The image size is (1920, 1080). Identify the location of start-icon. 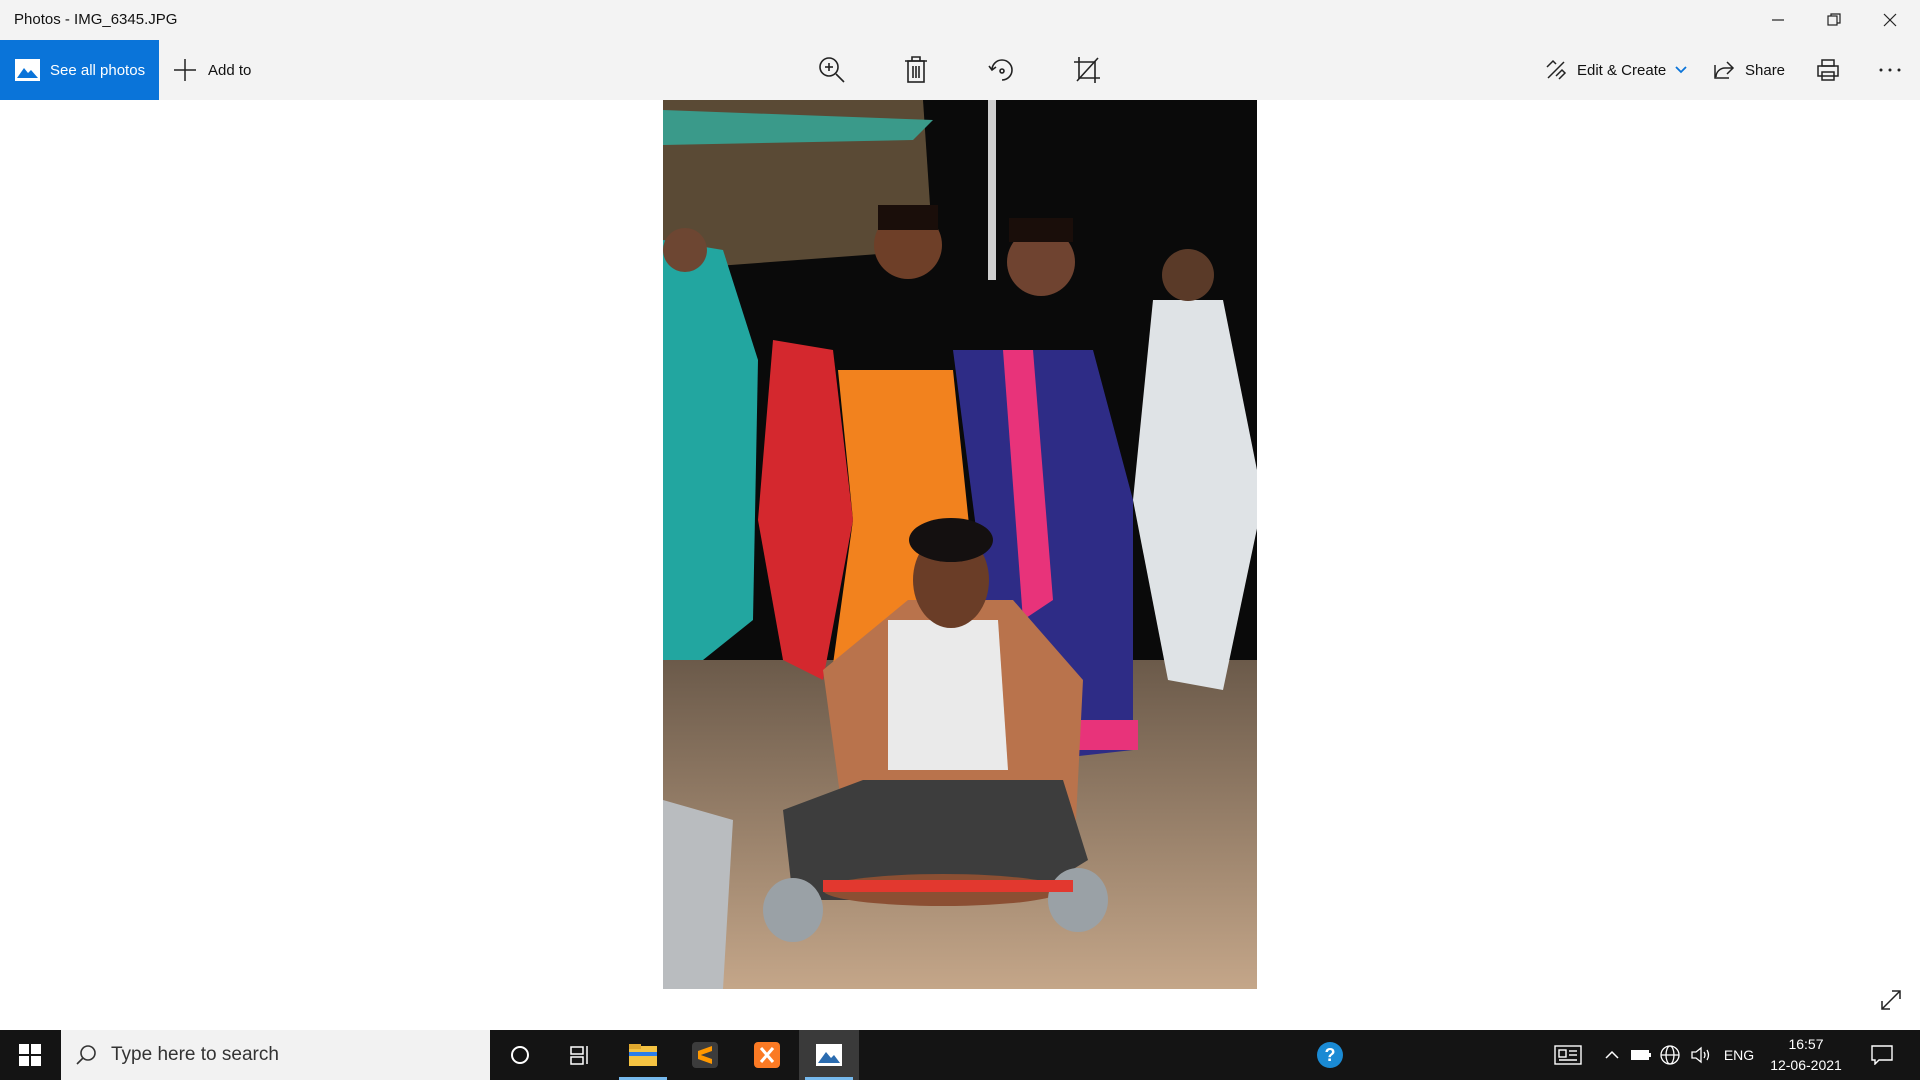
(30, 1055).